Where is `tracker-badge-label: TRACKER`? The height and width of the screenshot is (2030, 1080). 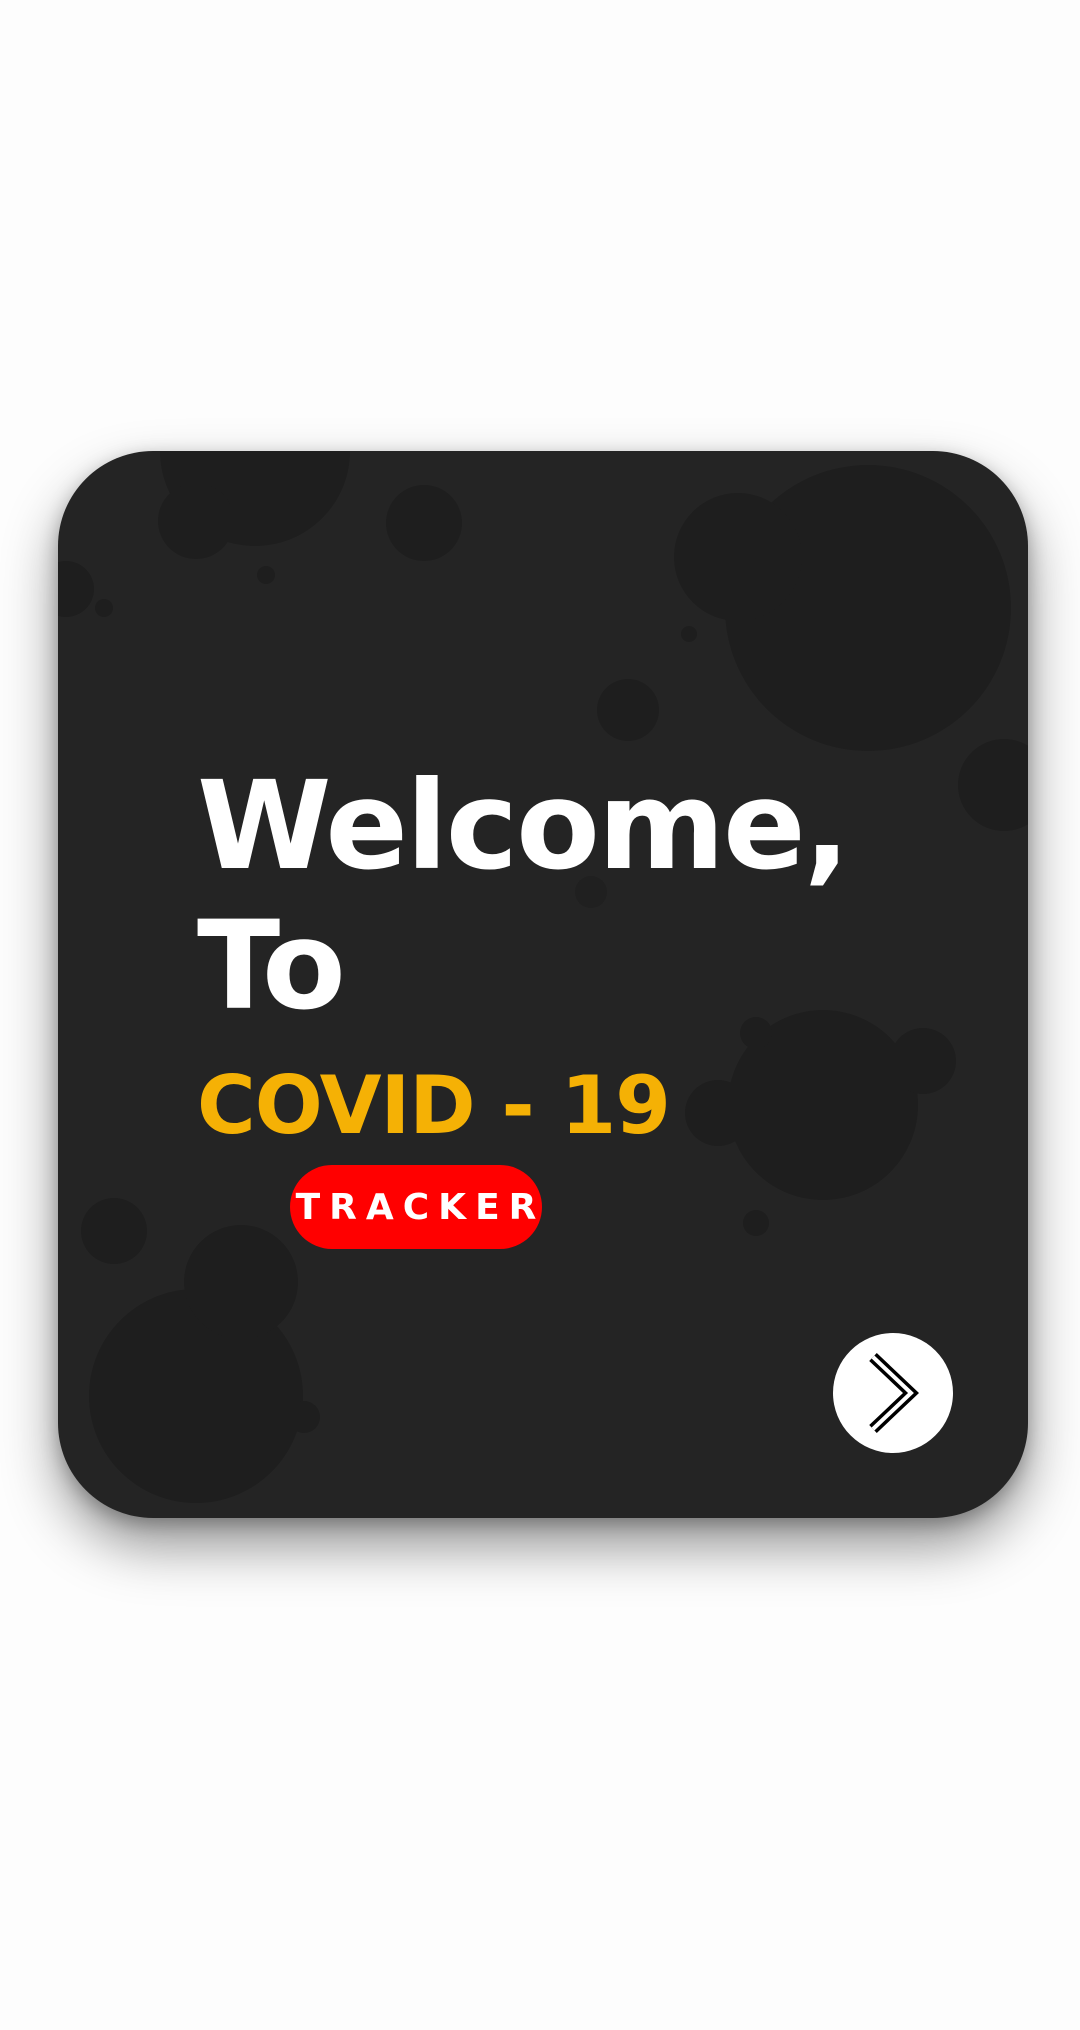
tracker-badge-label: TRACKER is located at coordinates (420, 1207).